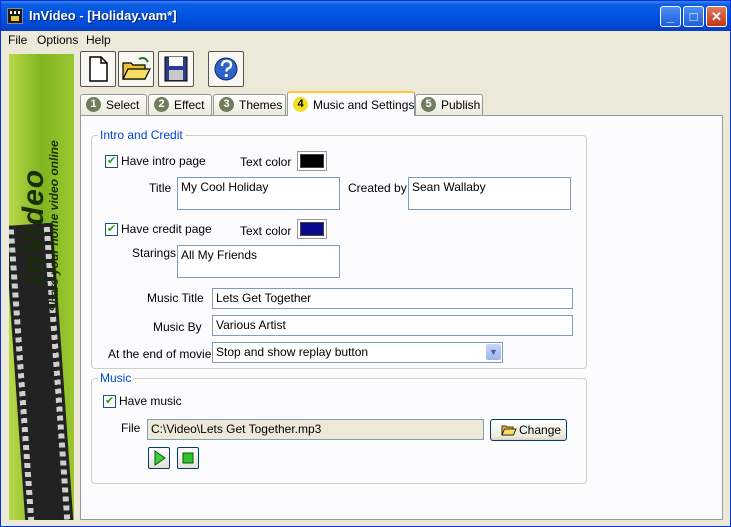 The image size is (731, 527). I want to click on intro-text-color-swatch, so click(312, 161).